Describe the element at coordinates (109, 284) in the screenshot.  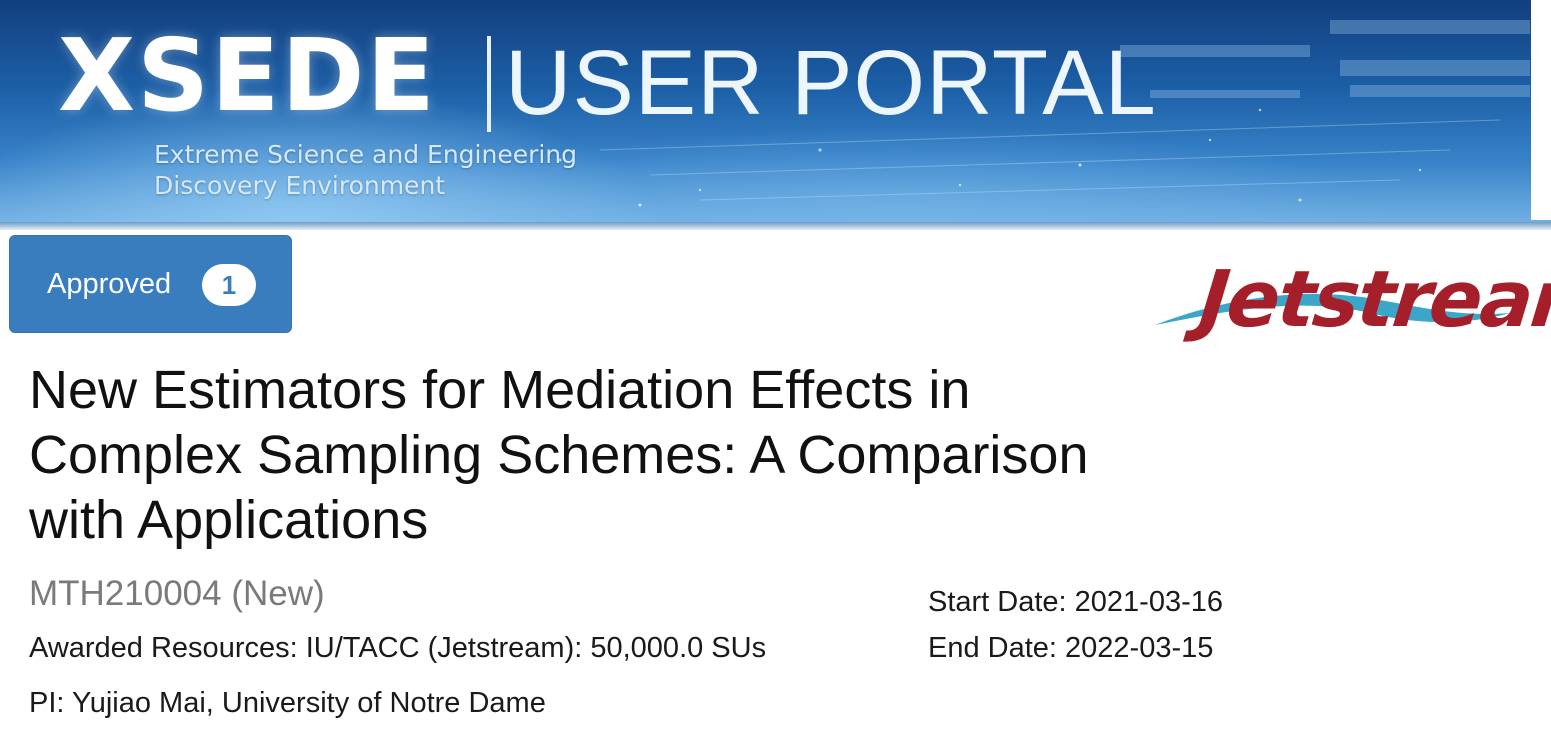
I see `approved-label: Approved` at that location.